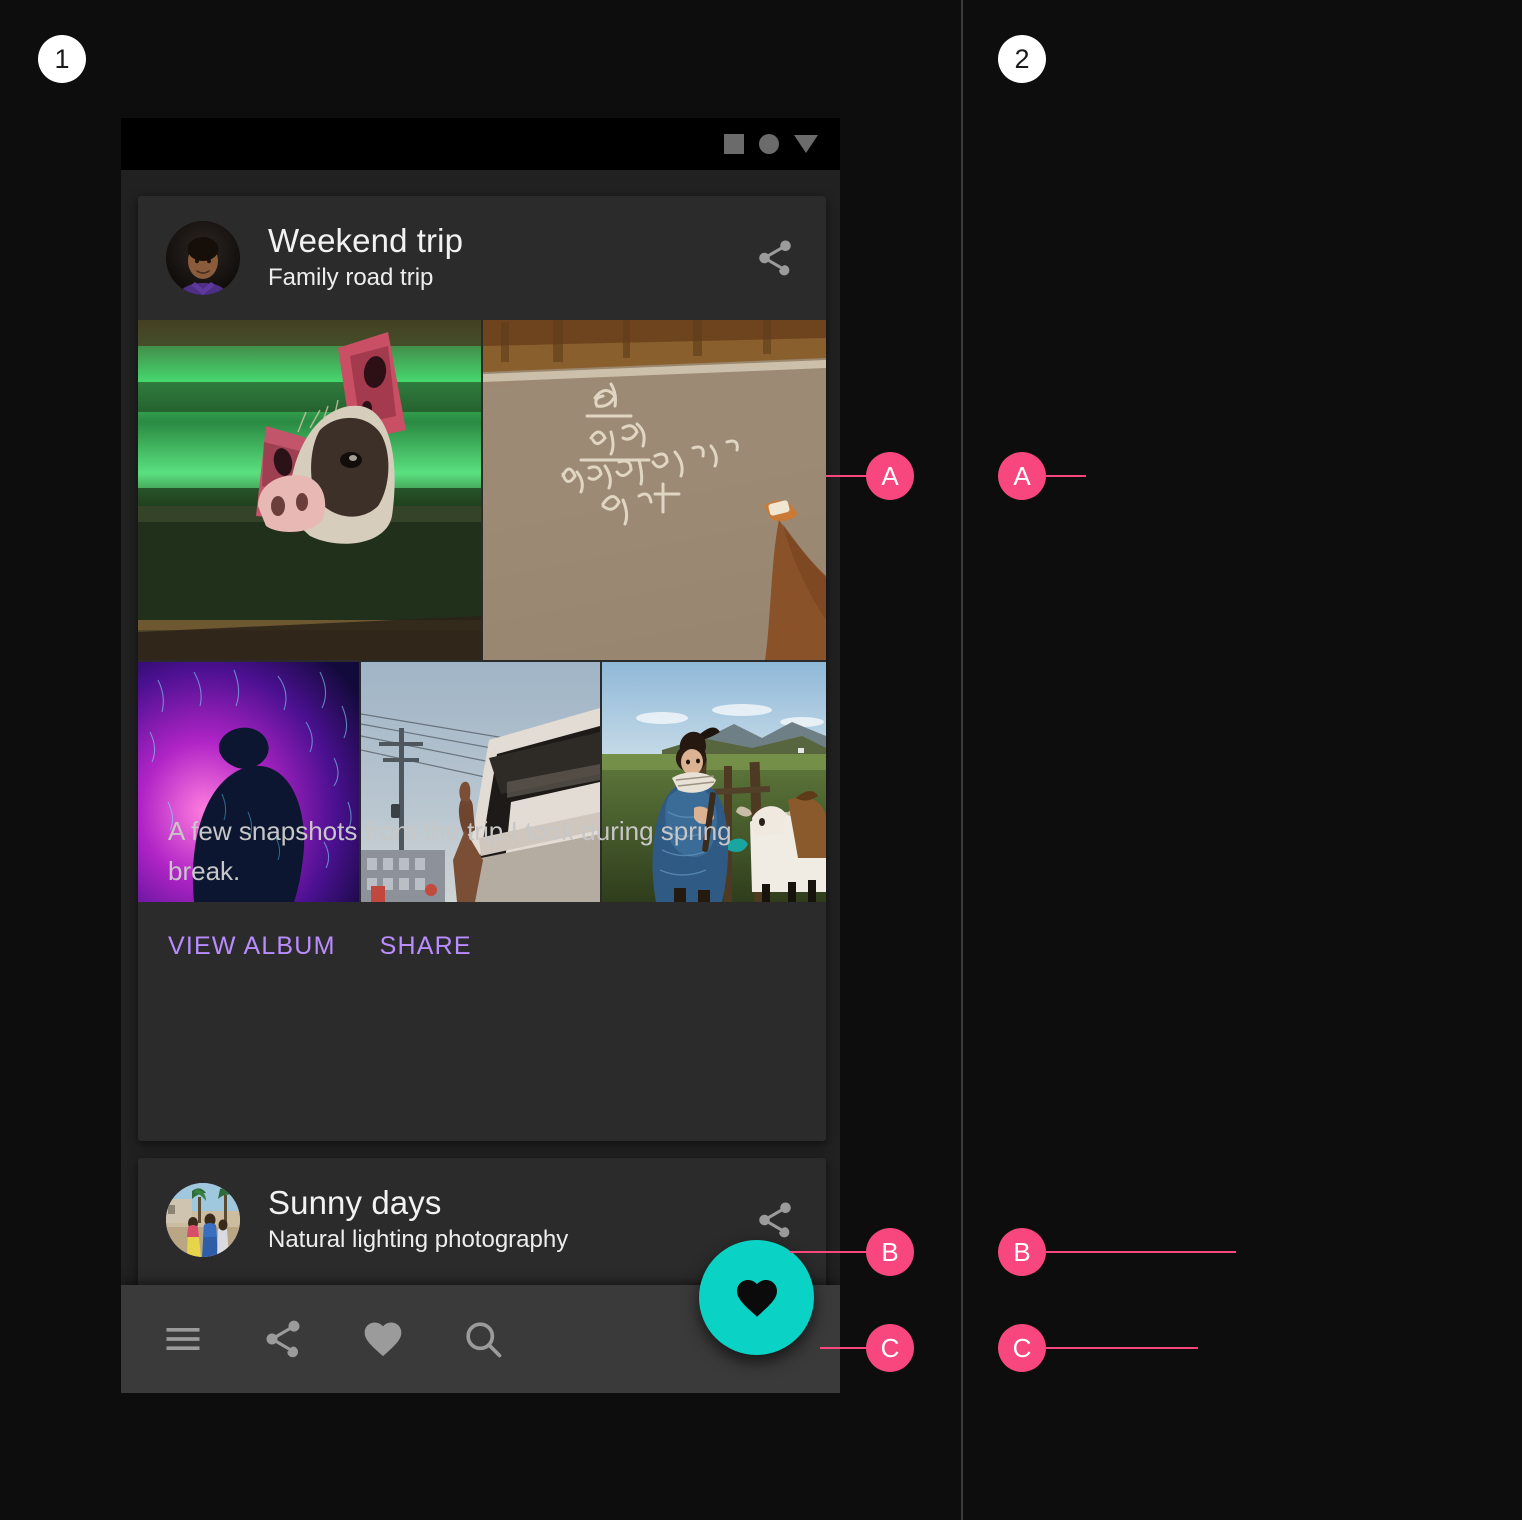 This screenshot has height=1520, width=1522. I want to click on card-subtitle: Family road trip, so click(351, 278).